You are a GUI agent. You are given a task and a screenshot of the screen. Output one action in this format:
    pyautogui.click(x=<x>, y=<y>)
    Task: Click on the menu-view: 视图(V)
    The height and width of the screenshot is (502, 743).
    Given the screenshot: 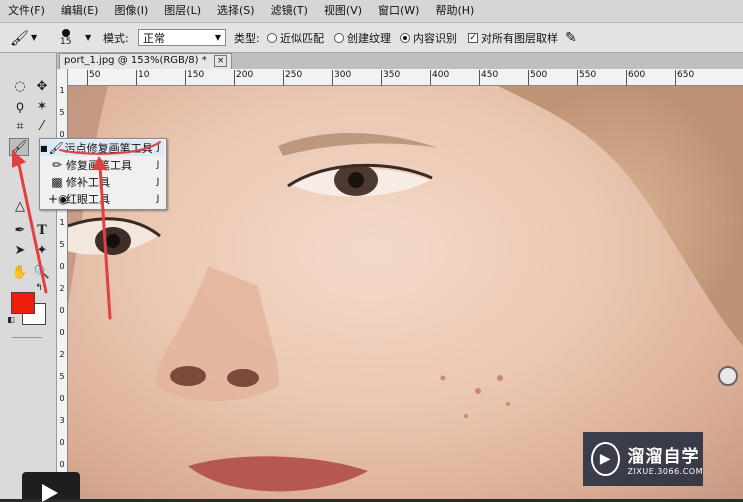 What is the action you would take?
    pyautogui.click(x=343, y=11)
    